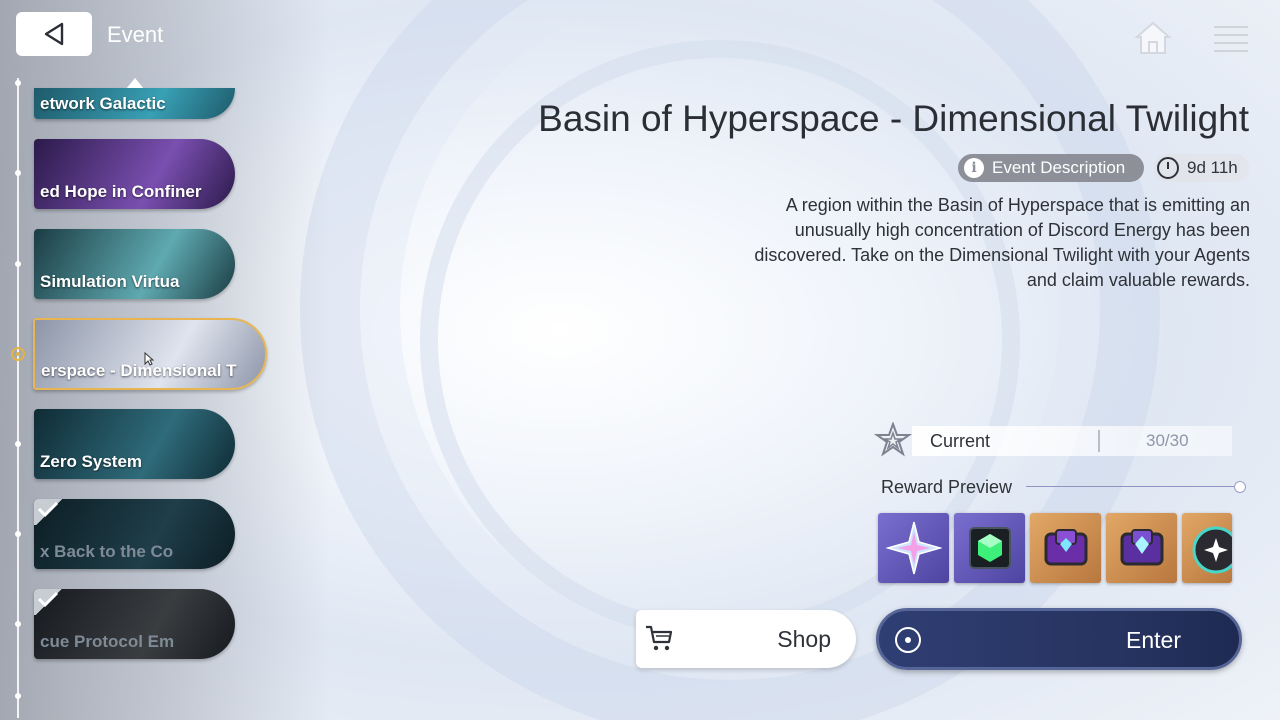 The image size is (1280, 720). What do you see at coordinates (1153, 640) in the screenshot?
I see `enter-label: Enter` at bounding box center [1153, 640].